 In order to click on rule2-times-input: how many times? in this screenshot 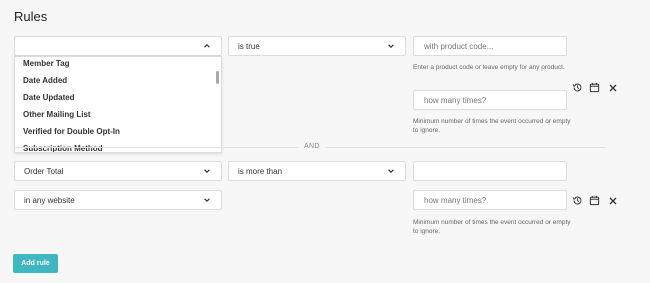, I will do `click(490, 200)`.